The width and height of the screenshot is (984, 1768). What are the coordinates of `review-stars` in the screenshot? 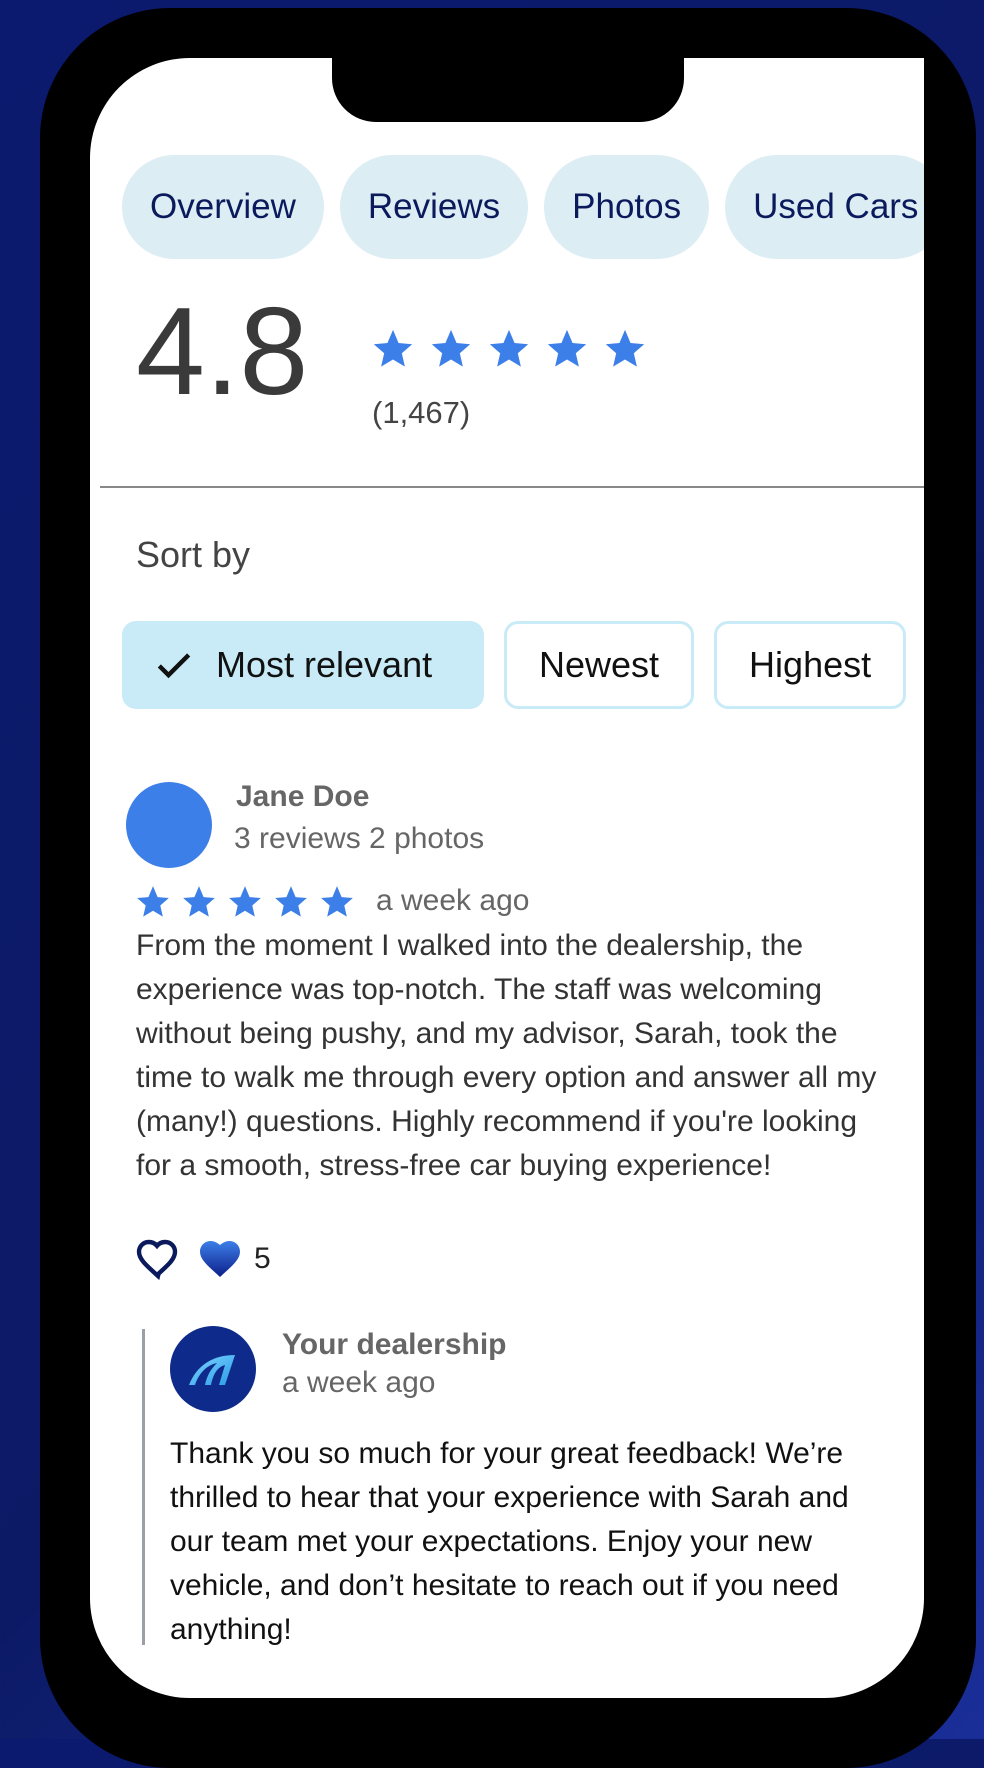 It's located at (245, 902).